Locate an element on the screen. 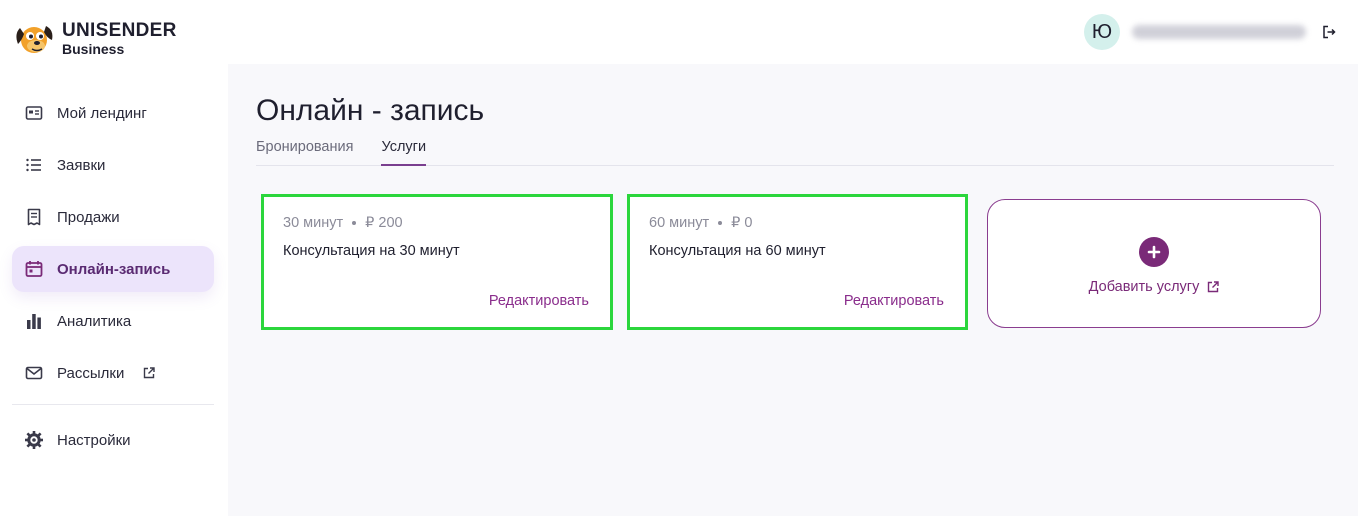  user-menu: Ю unisender@yandex.ru is located at coordinates (1210, 32).